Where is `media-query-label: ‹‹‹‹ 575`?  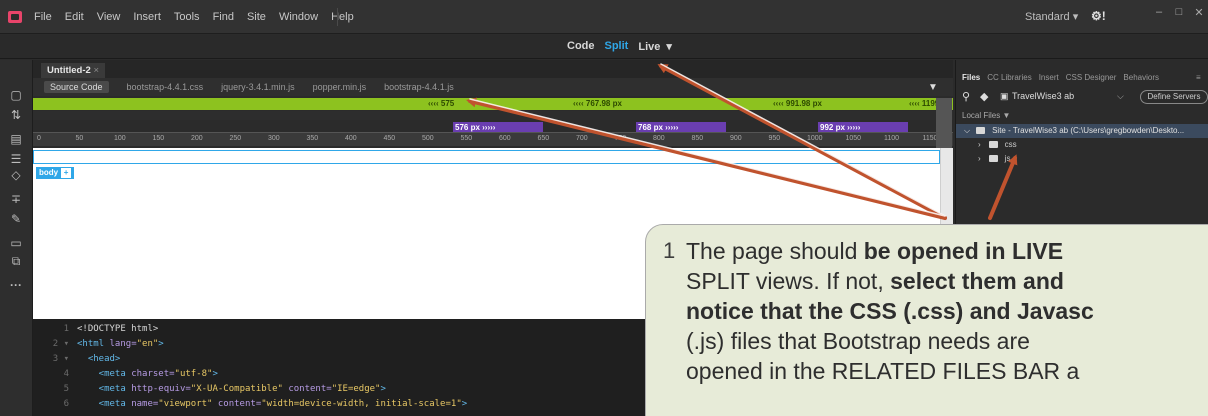 media-query-label: ‹‹‹‹ 575 is located at coordinates (441, 103).